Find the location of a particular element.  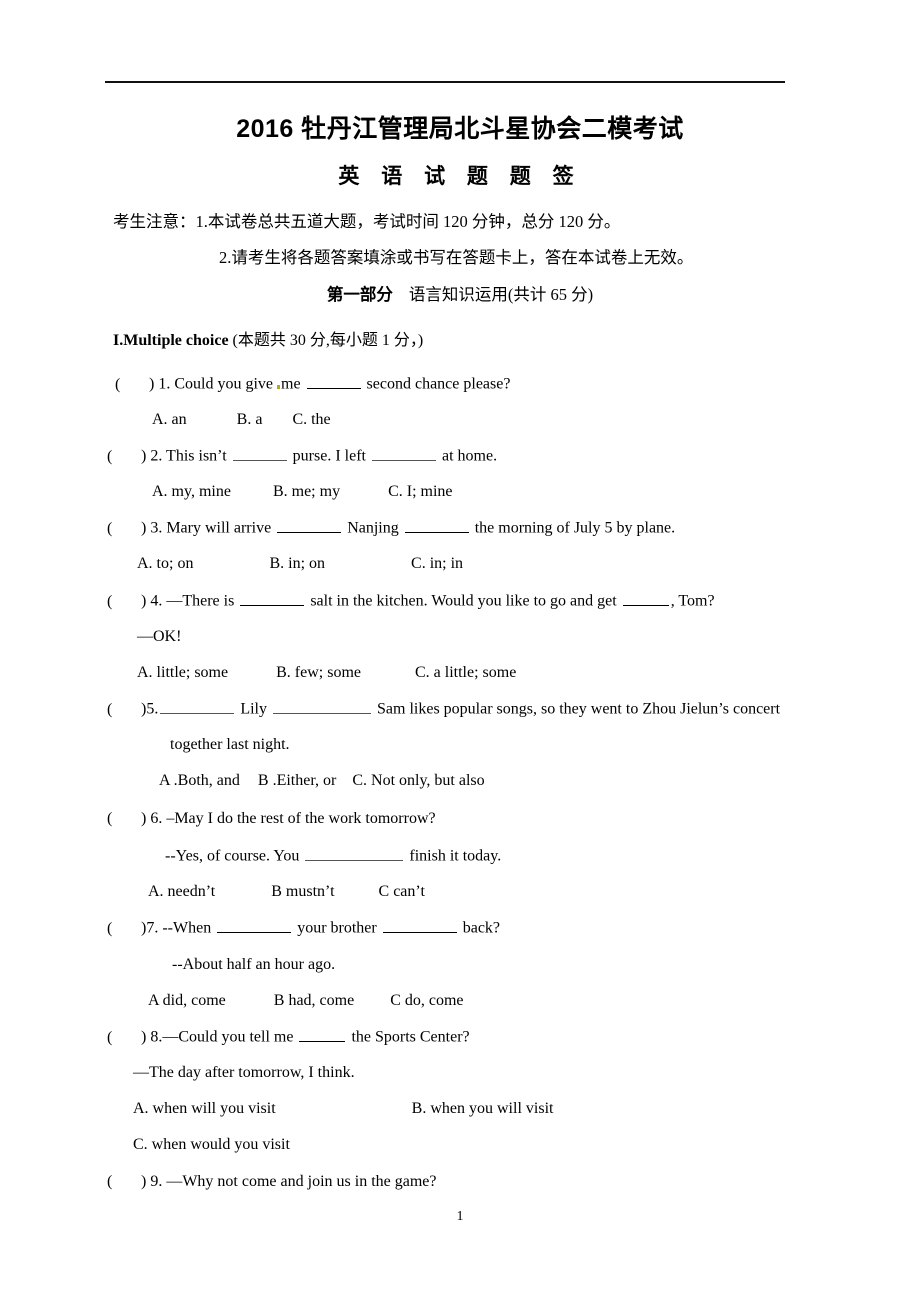

question-reply-4: —OK! is located at coordinates (159, 636).